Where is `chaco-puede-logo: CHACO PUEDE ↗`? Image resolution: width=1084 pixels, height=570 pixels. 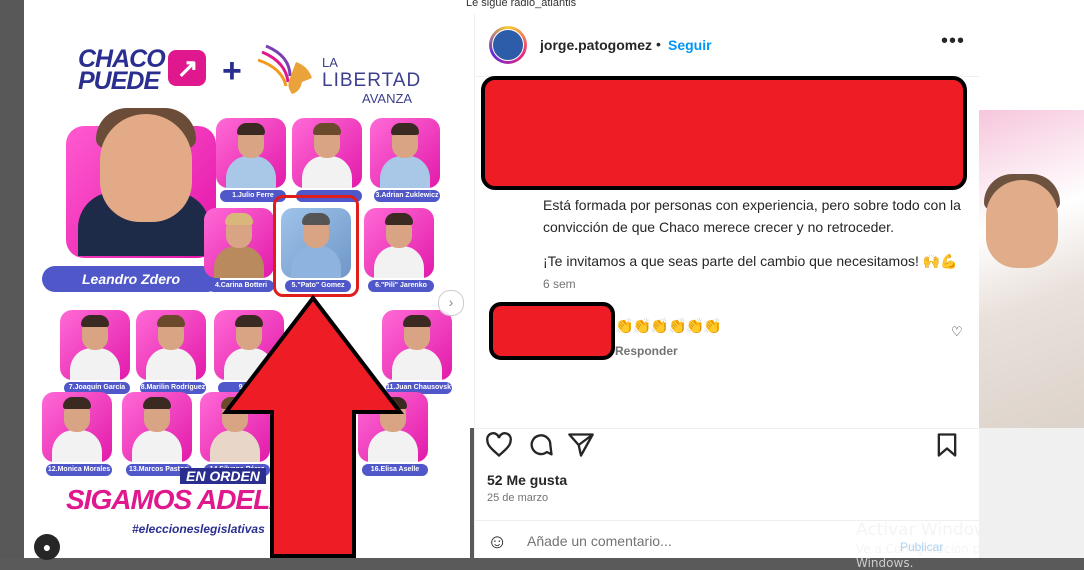
chaco-puede-logo: CHACO PUEDE ↗ is located at coordinates (142, 70).